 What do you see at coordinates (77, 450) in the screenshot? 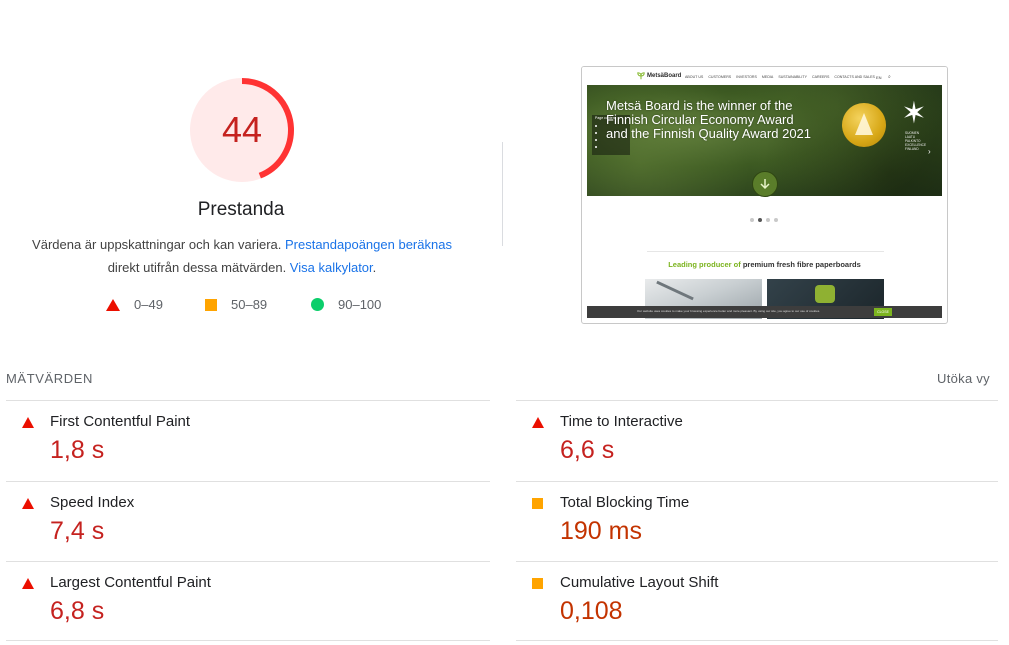
I see `metric-value: 1,8 s` at bounding box center [77, 450].